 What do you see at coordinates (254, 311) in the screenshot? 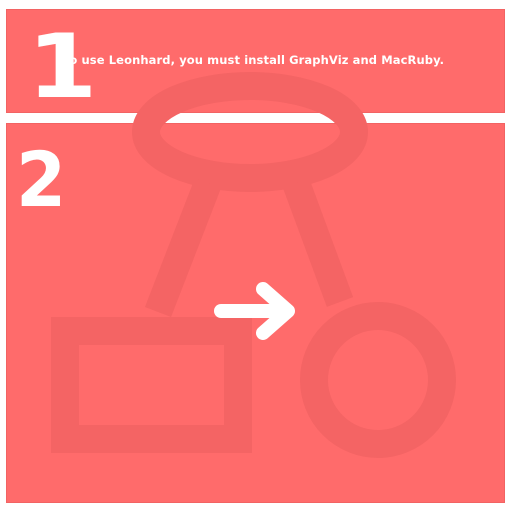
I see `right-arrow-icon` at bounding box center [254, 311].